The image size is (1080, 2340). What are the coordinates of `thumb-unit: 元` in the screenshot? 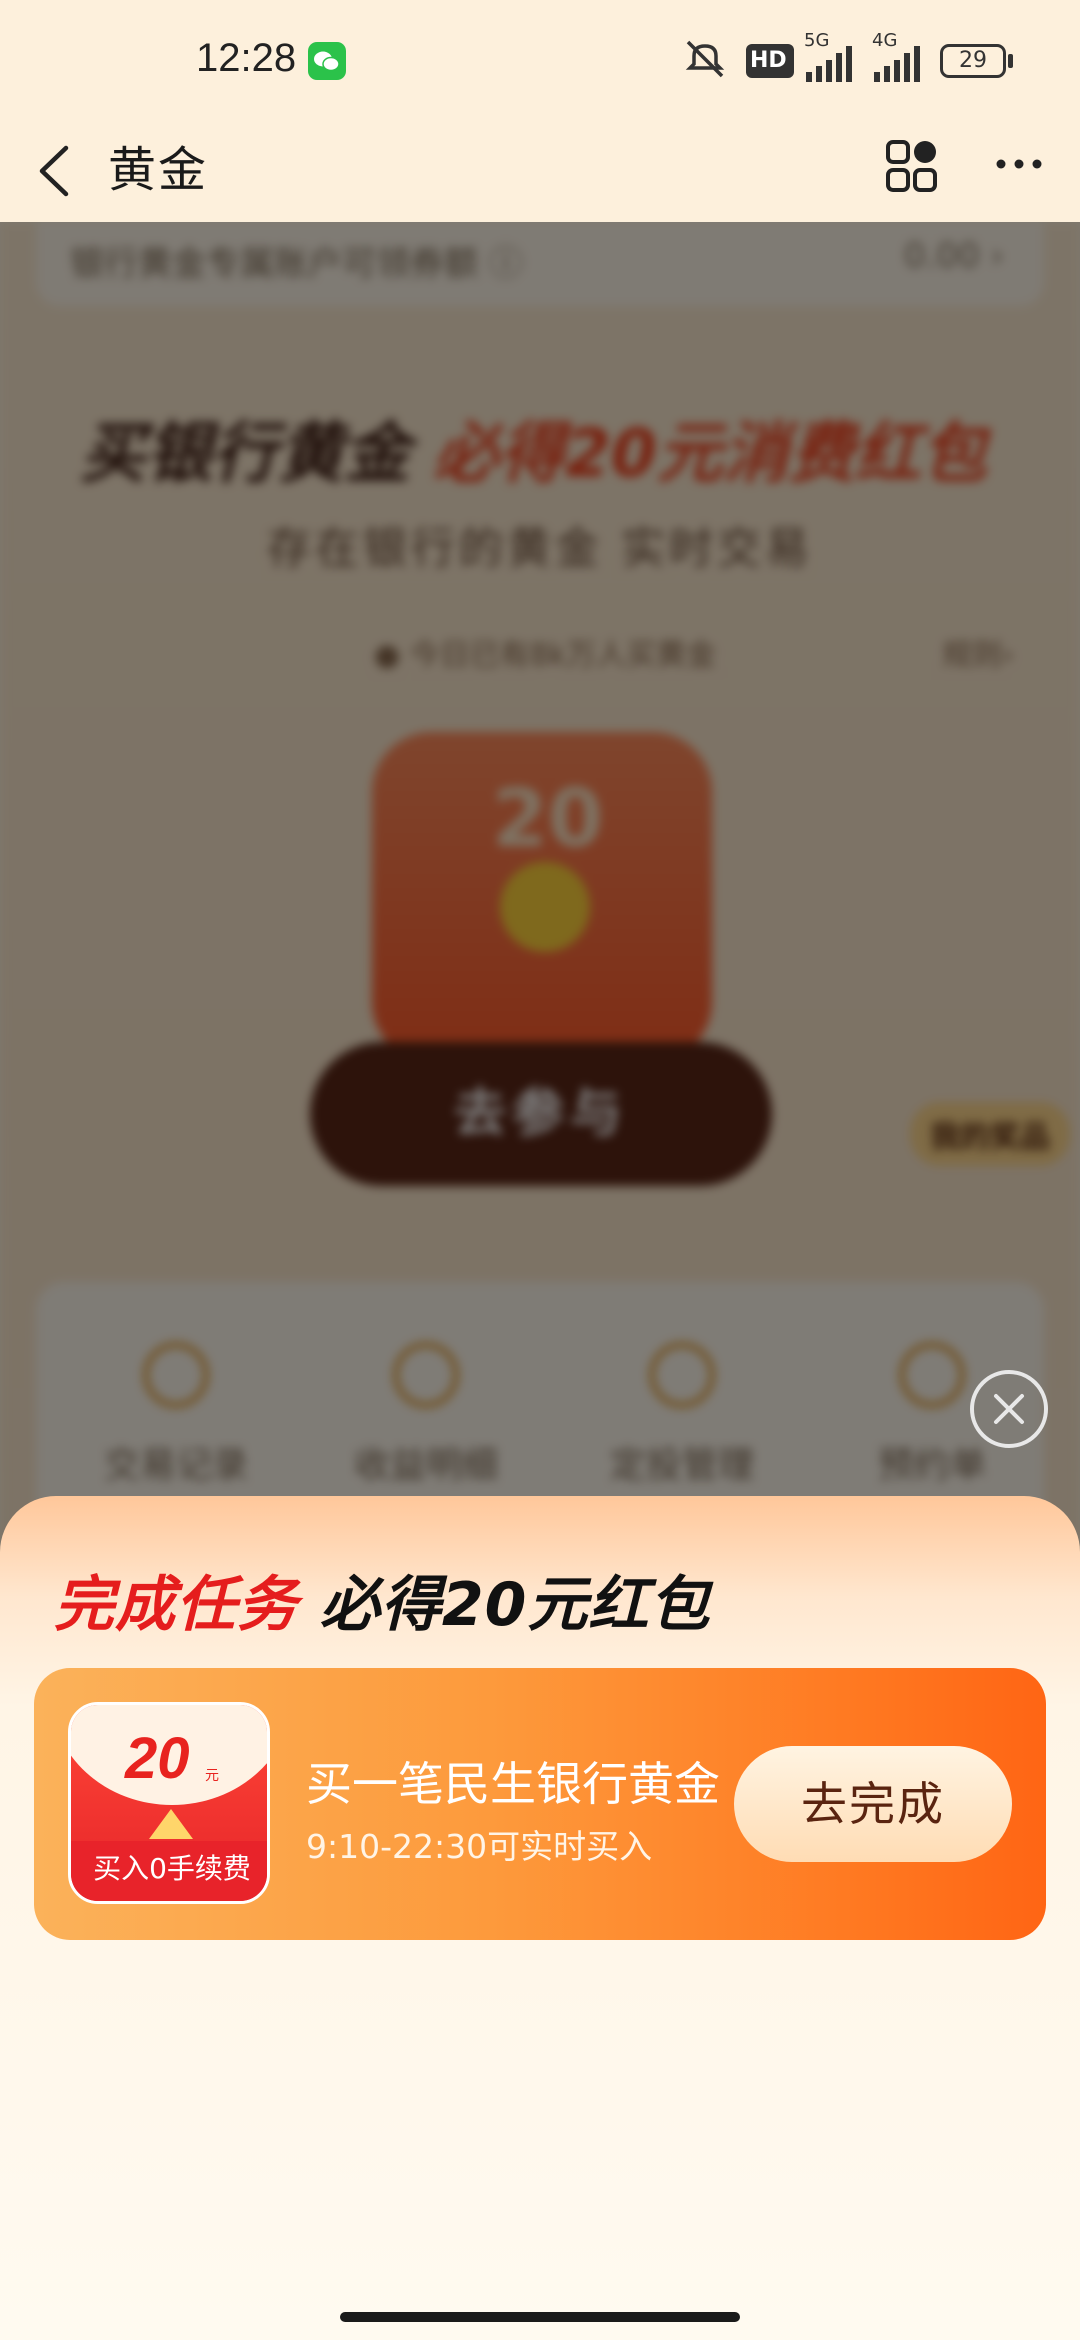 It's located at (212, 1776).